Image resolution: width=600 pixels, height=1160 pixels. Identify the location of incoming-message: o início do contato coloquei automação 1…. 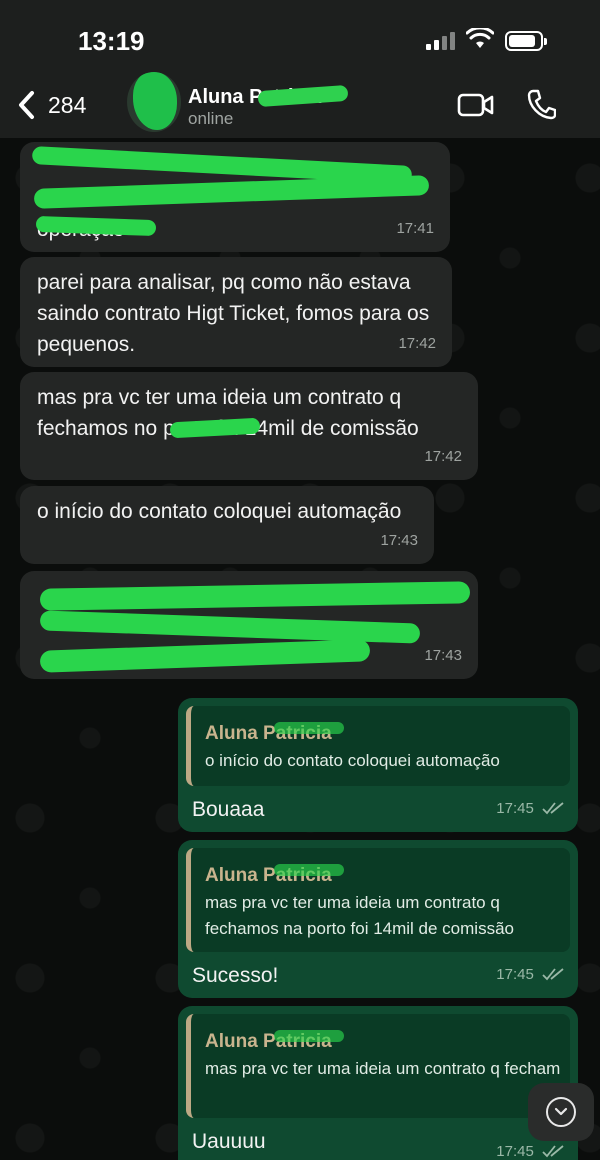
(227, 525).